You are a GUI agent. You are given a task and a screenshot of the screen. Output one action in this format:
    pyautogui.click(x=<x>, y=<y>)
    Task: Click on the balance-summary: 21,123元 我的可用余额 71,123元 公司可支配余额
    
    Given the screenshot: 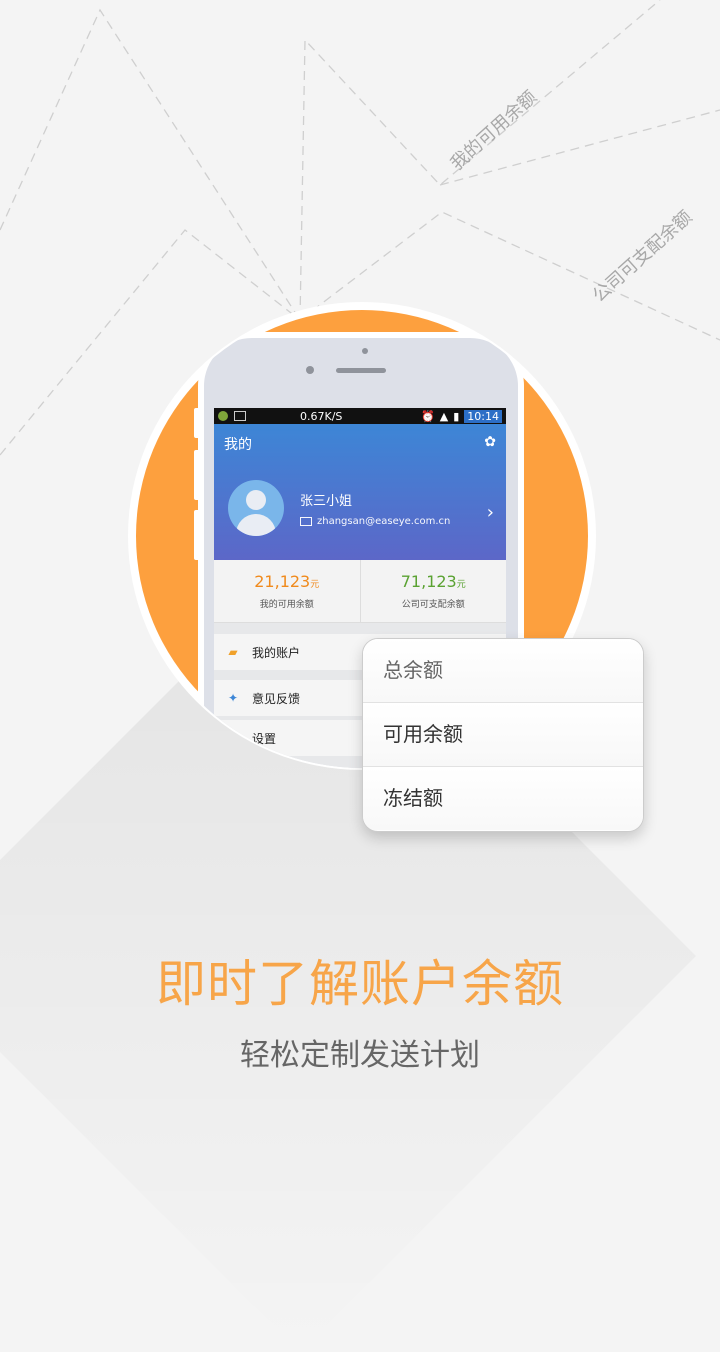 What is the action you would take?
    pyautogui.click(x=360, y=591)
    